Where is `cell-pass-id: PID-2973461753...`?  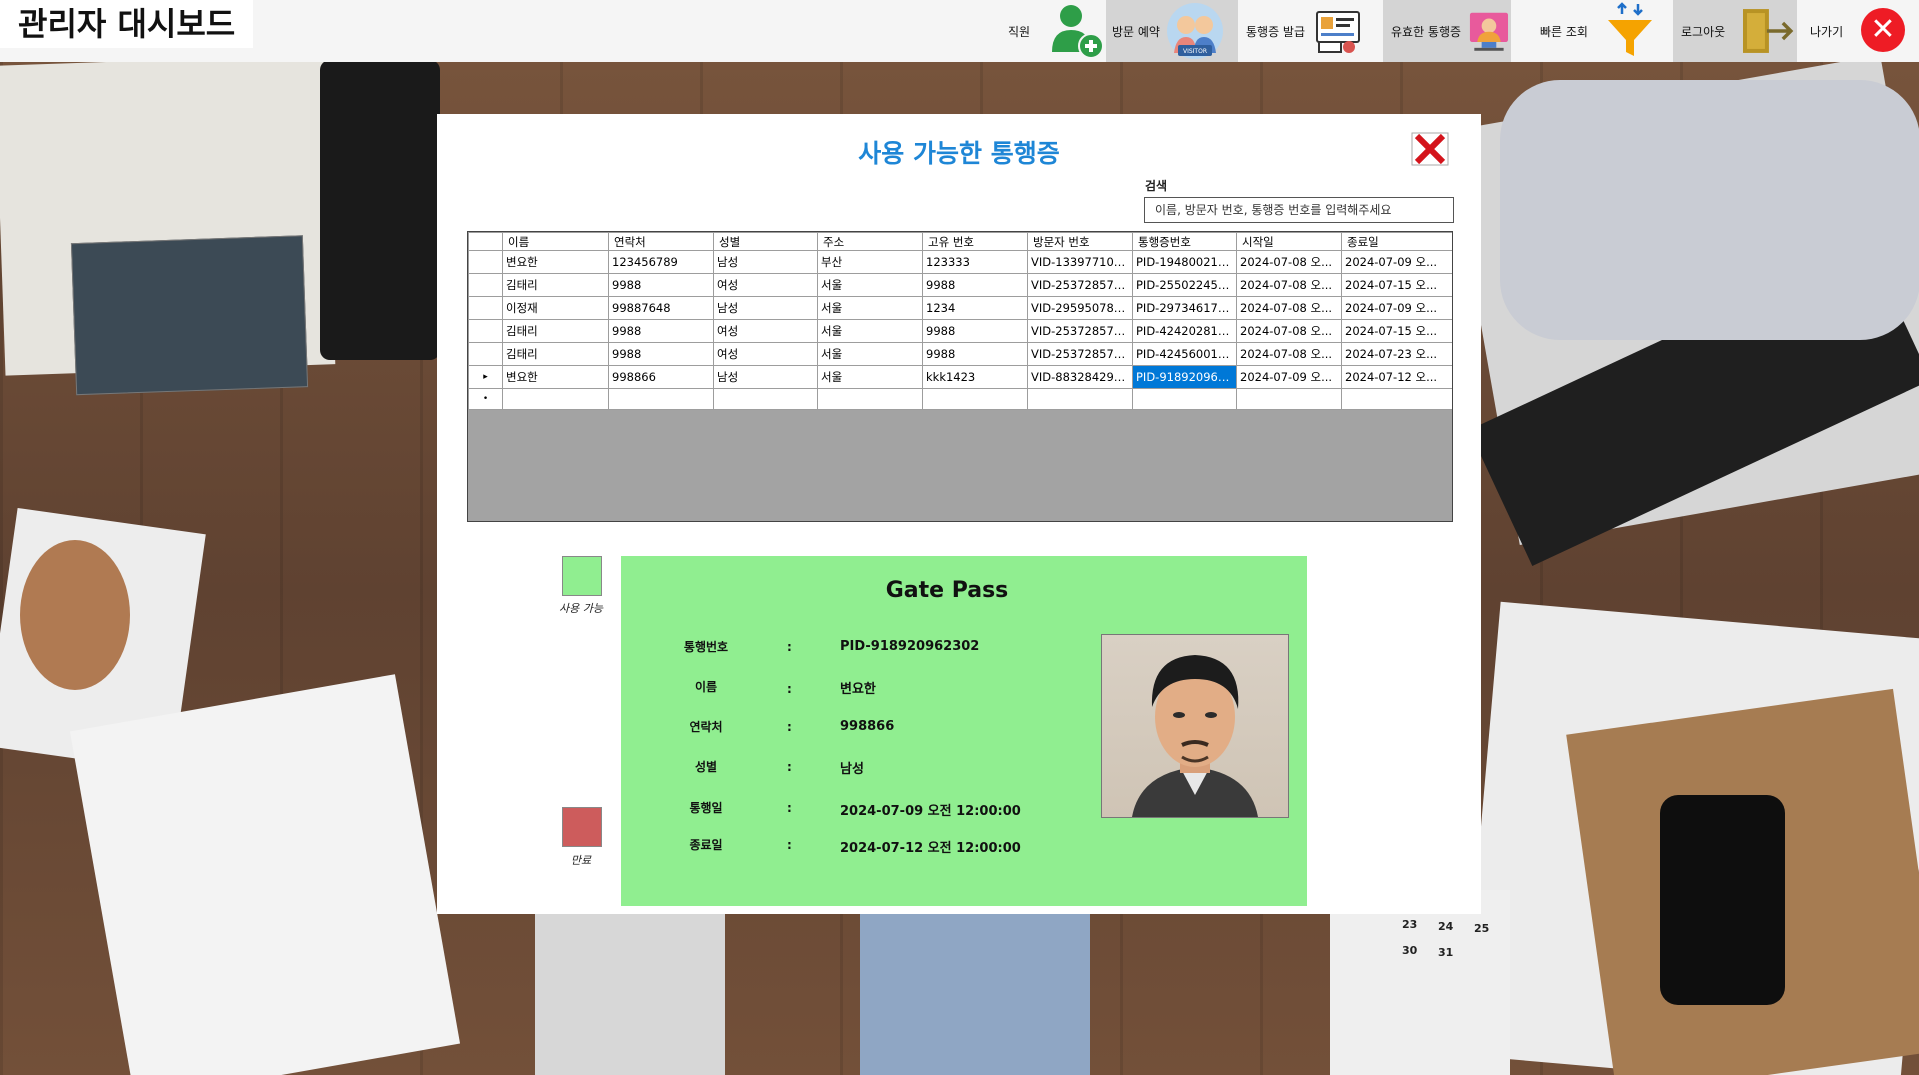
cell-pass-id: PID-2973461753... is located at coordinates (1184, 308).